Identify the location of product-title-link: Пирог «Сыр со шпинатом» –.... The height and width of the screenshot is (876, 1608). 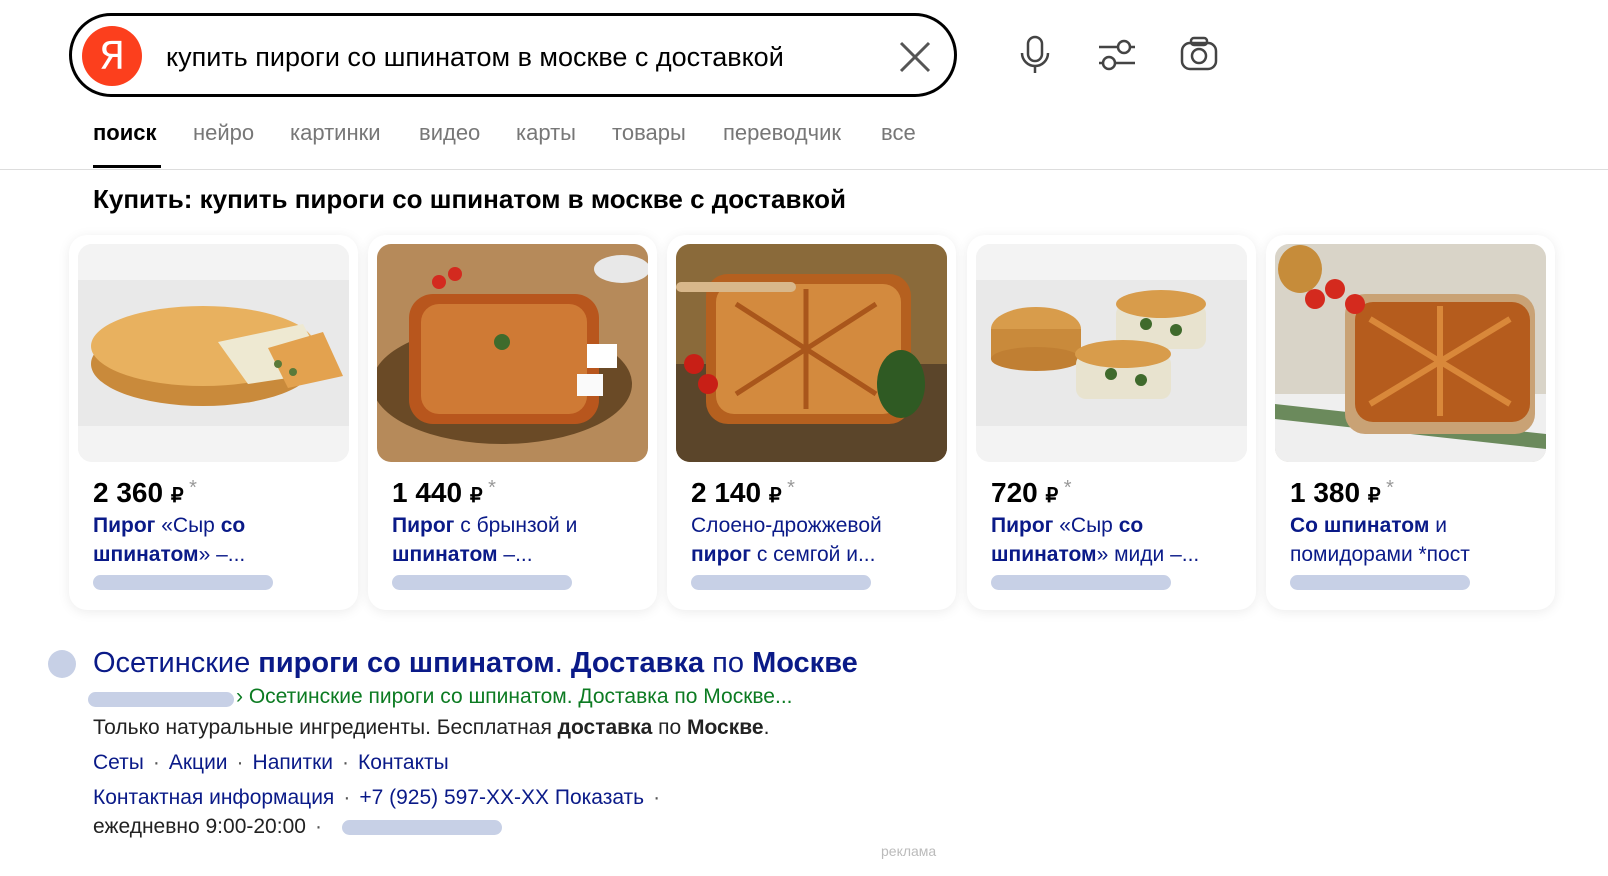
(218, 540).